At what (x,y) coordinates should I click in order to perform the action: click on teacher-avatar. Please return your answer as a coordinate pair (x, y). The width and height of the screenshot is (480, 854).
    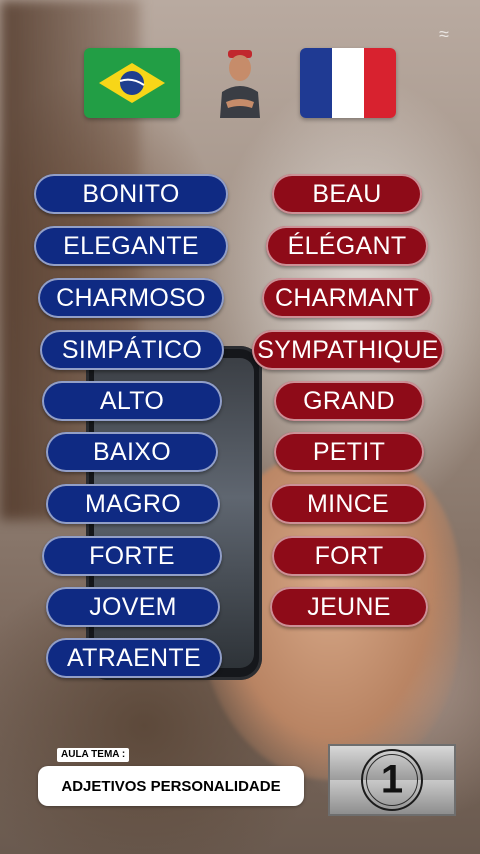
    Looking at the image, I should click on (240, 82).